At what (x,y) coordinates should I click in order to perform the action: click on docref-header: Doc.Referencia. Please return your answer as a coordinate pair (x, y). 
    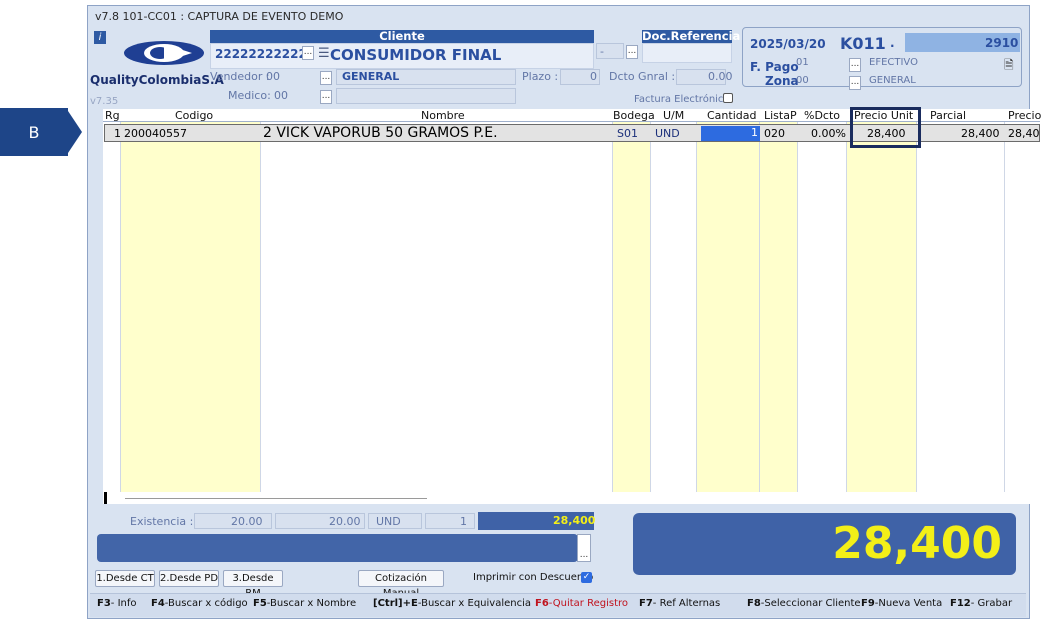
    Looking at the image, I should click on (691, 36).